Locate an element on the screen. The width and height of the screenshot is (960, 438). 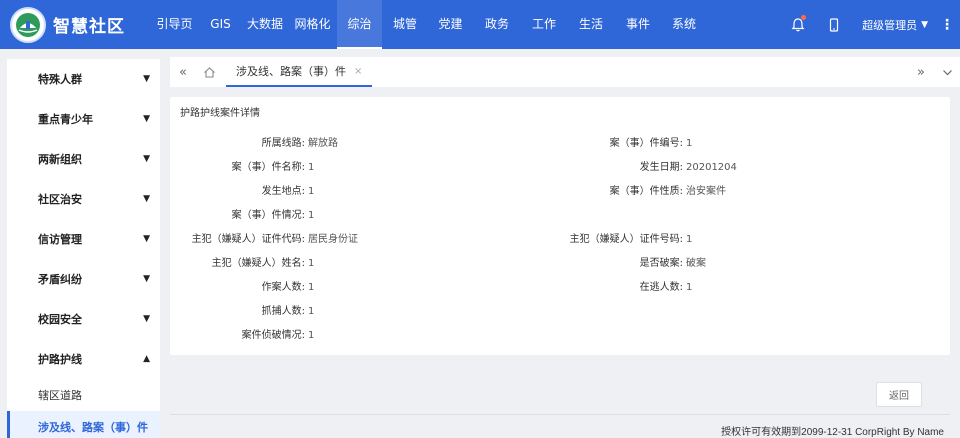
sidebar-group-6: 校园安全 ▼ is located at coordinates (83, 319).